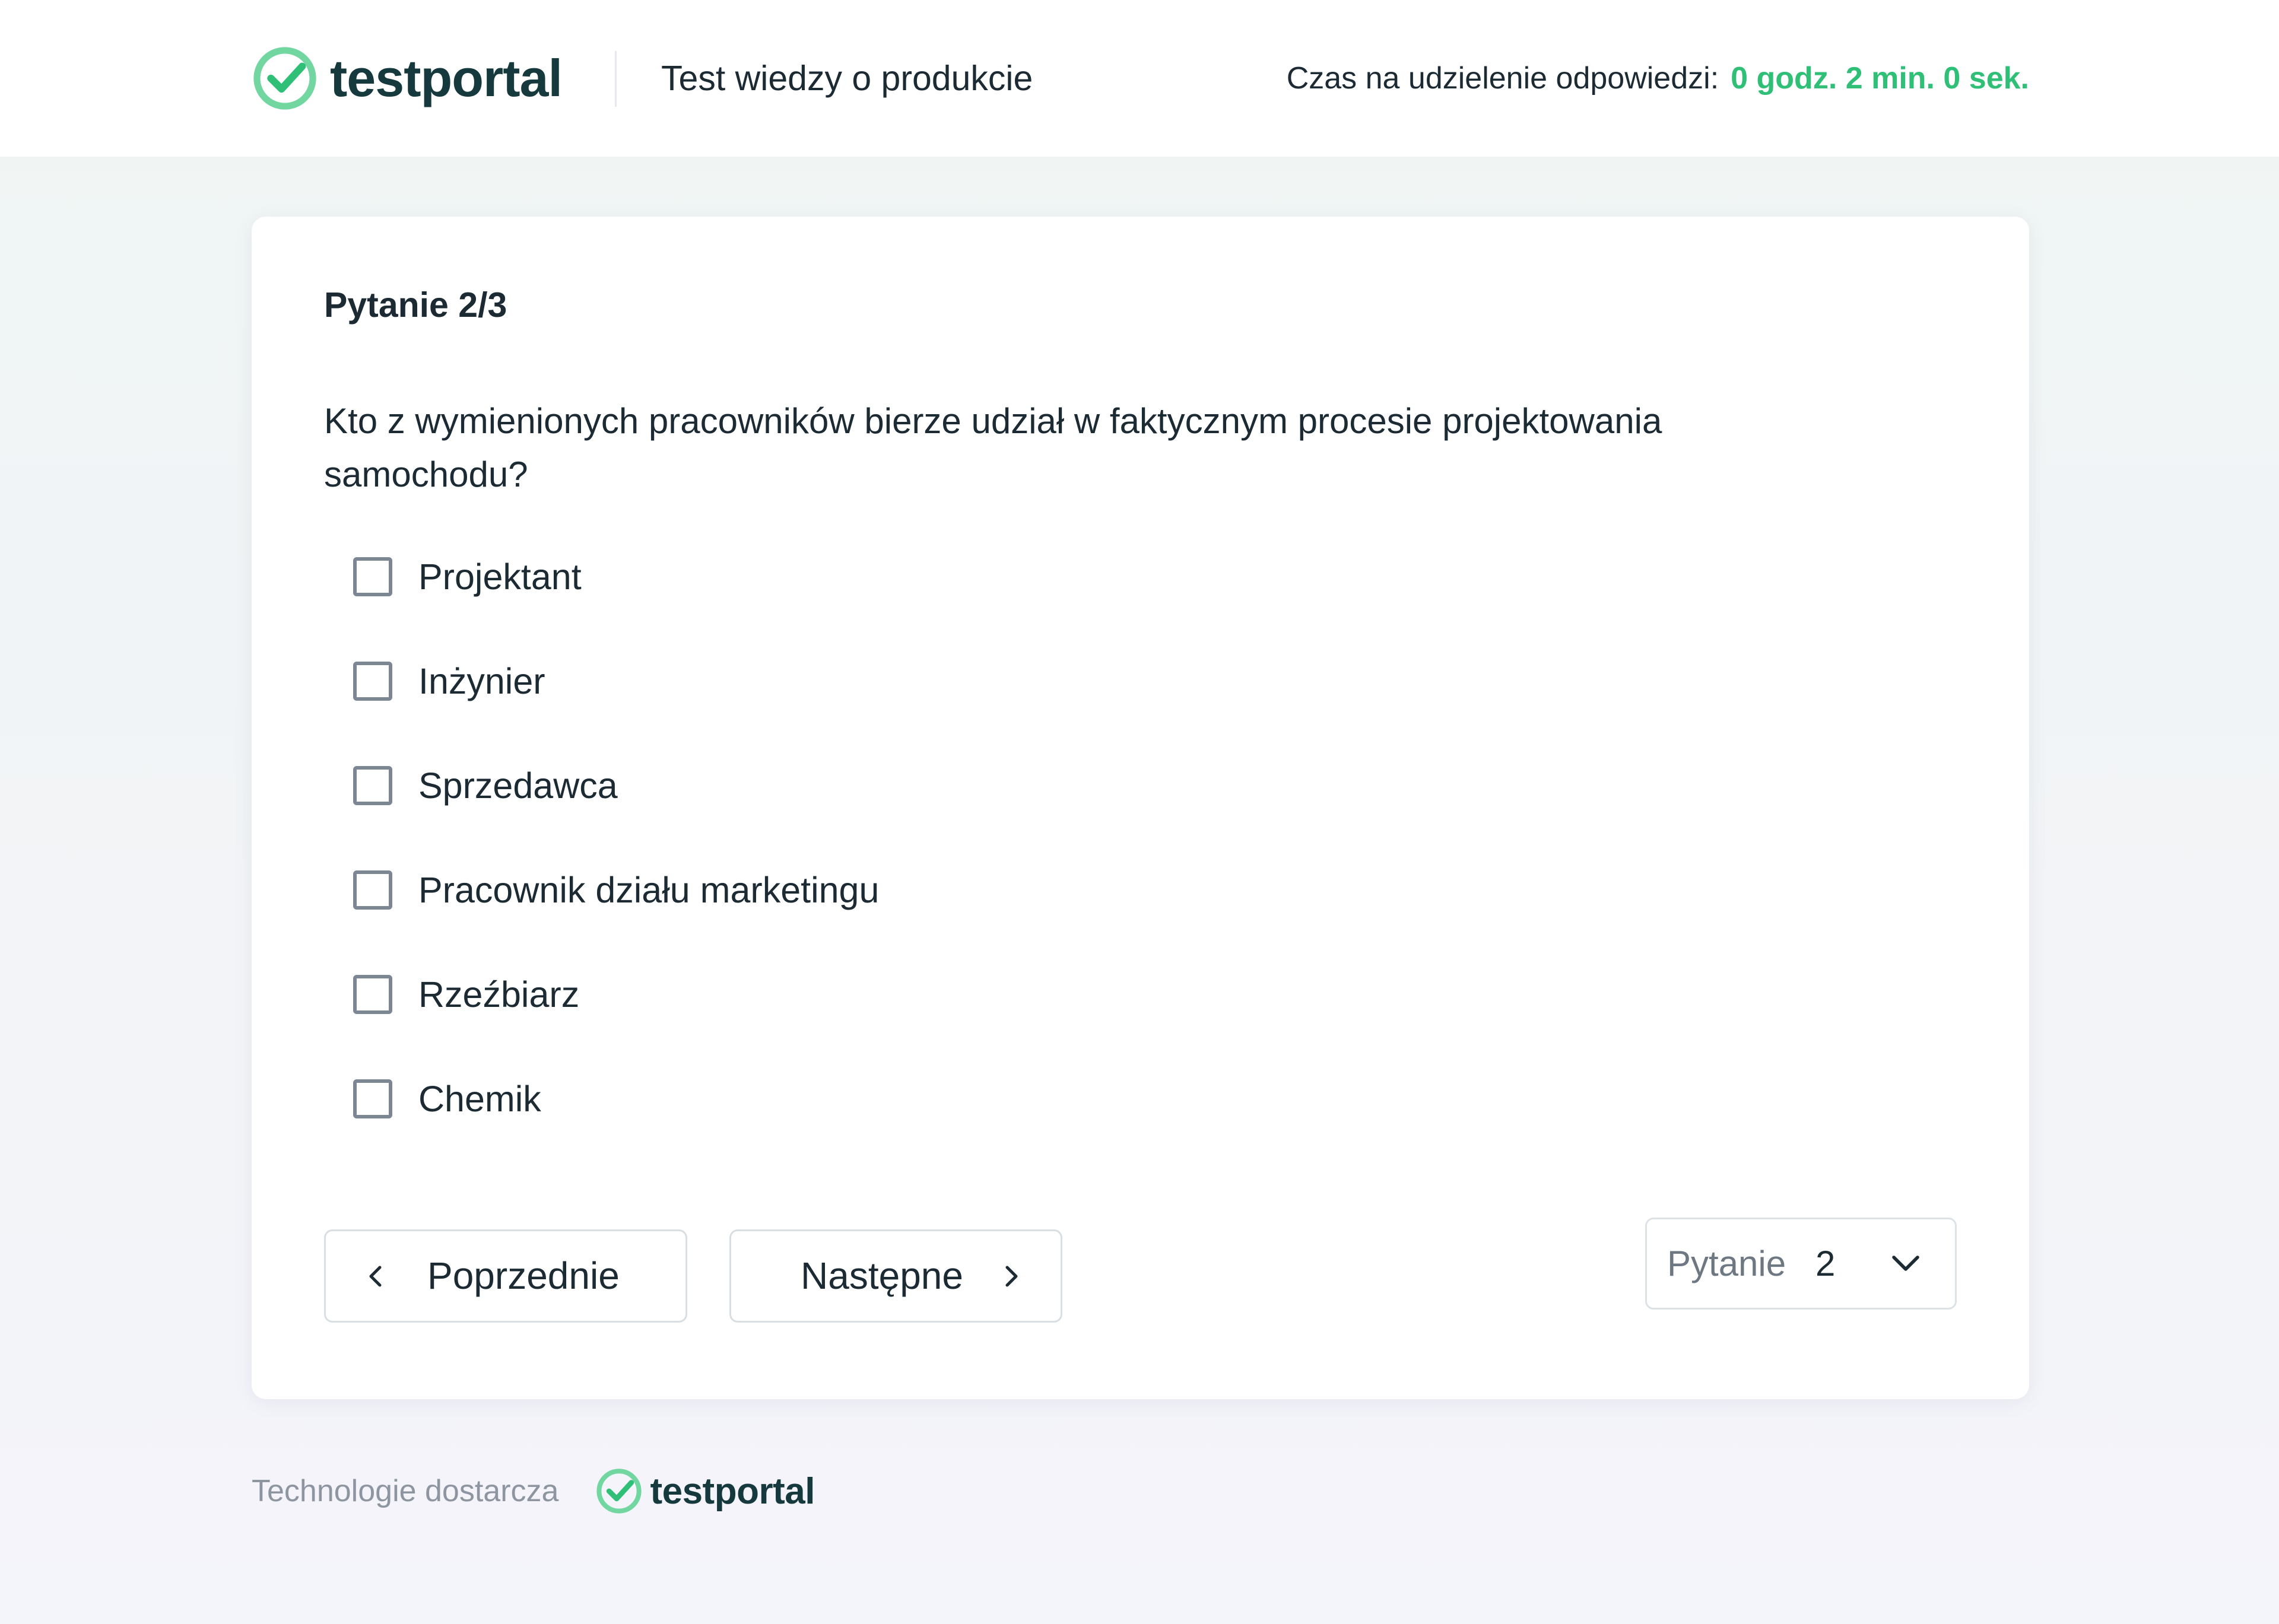  I want to click on answer-label: Sprzedawca, so click(518, 785).